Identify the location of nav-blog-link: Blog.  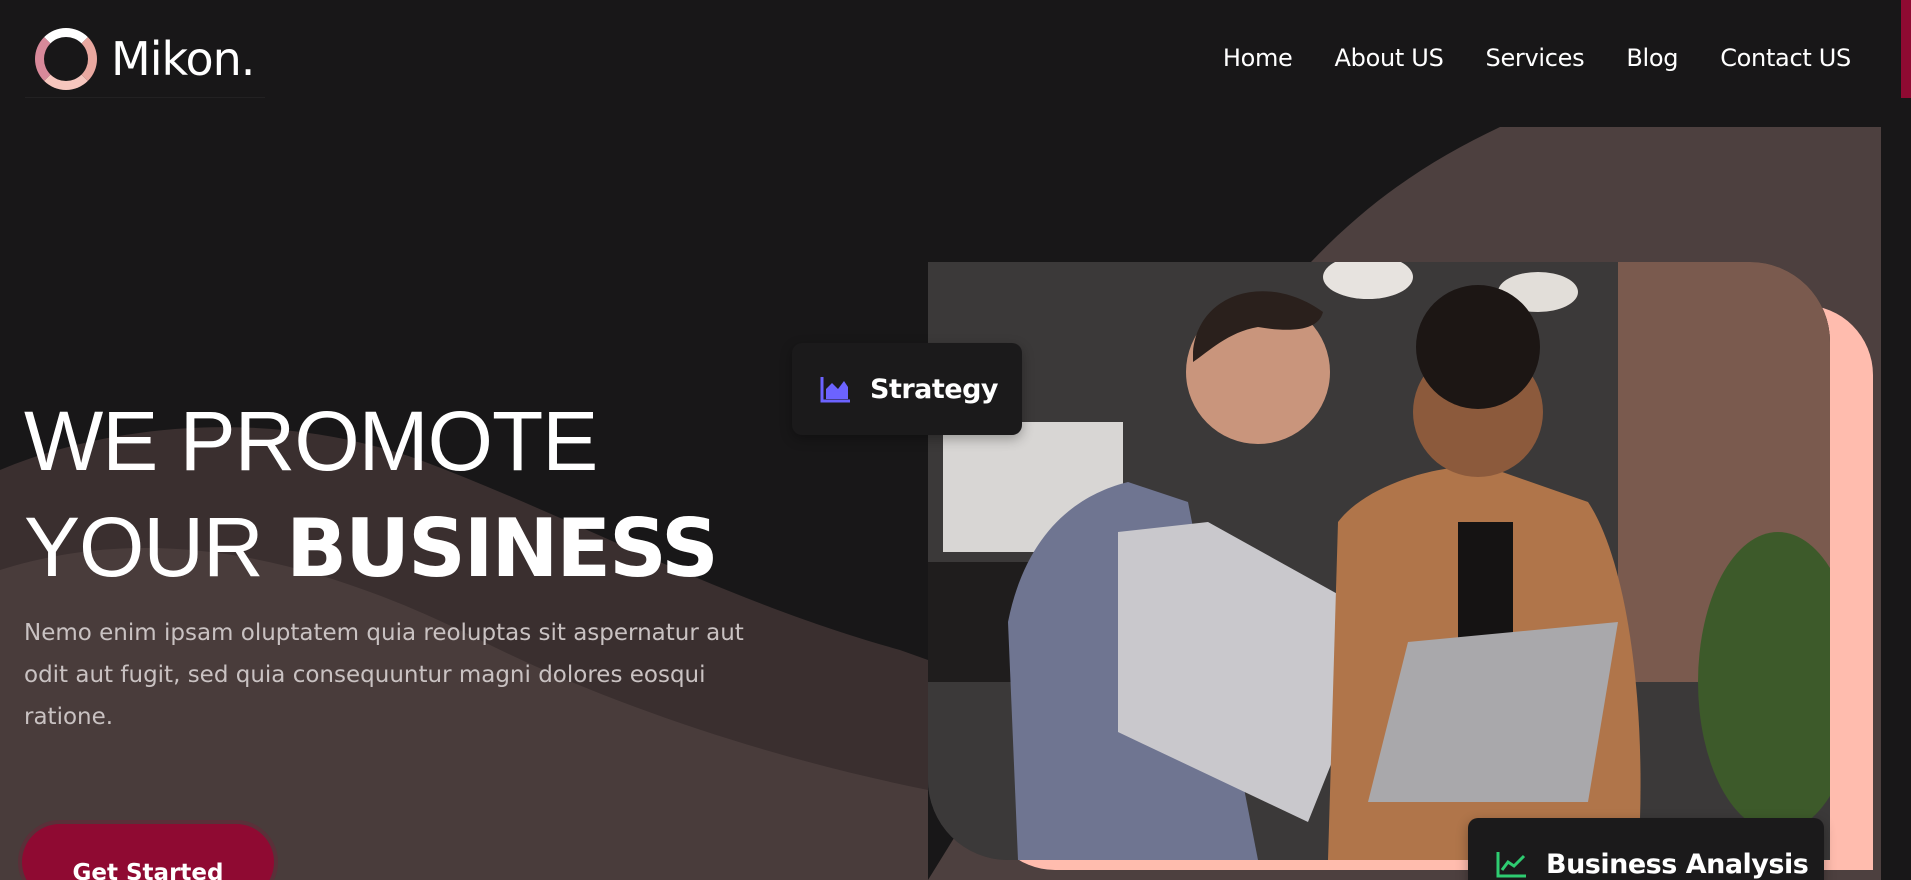
(1652, 58).